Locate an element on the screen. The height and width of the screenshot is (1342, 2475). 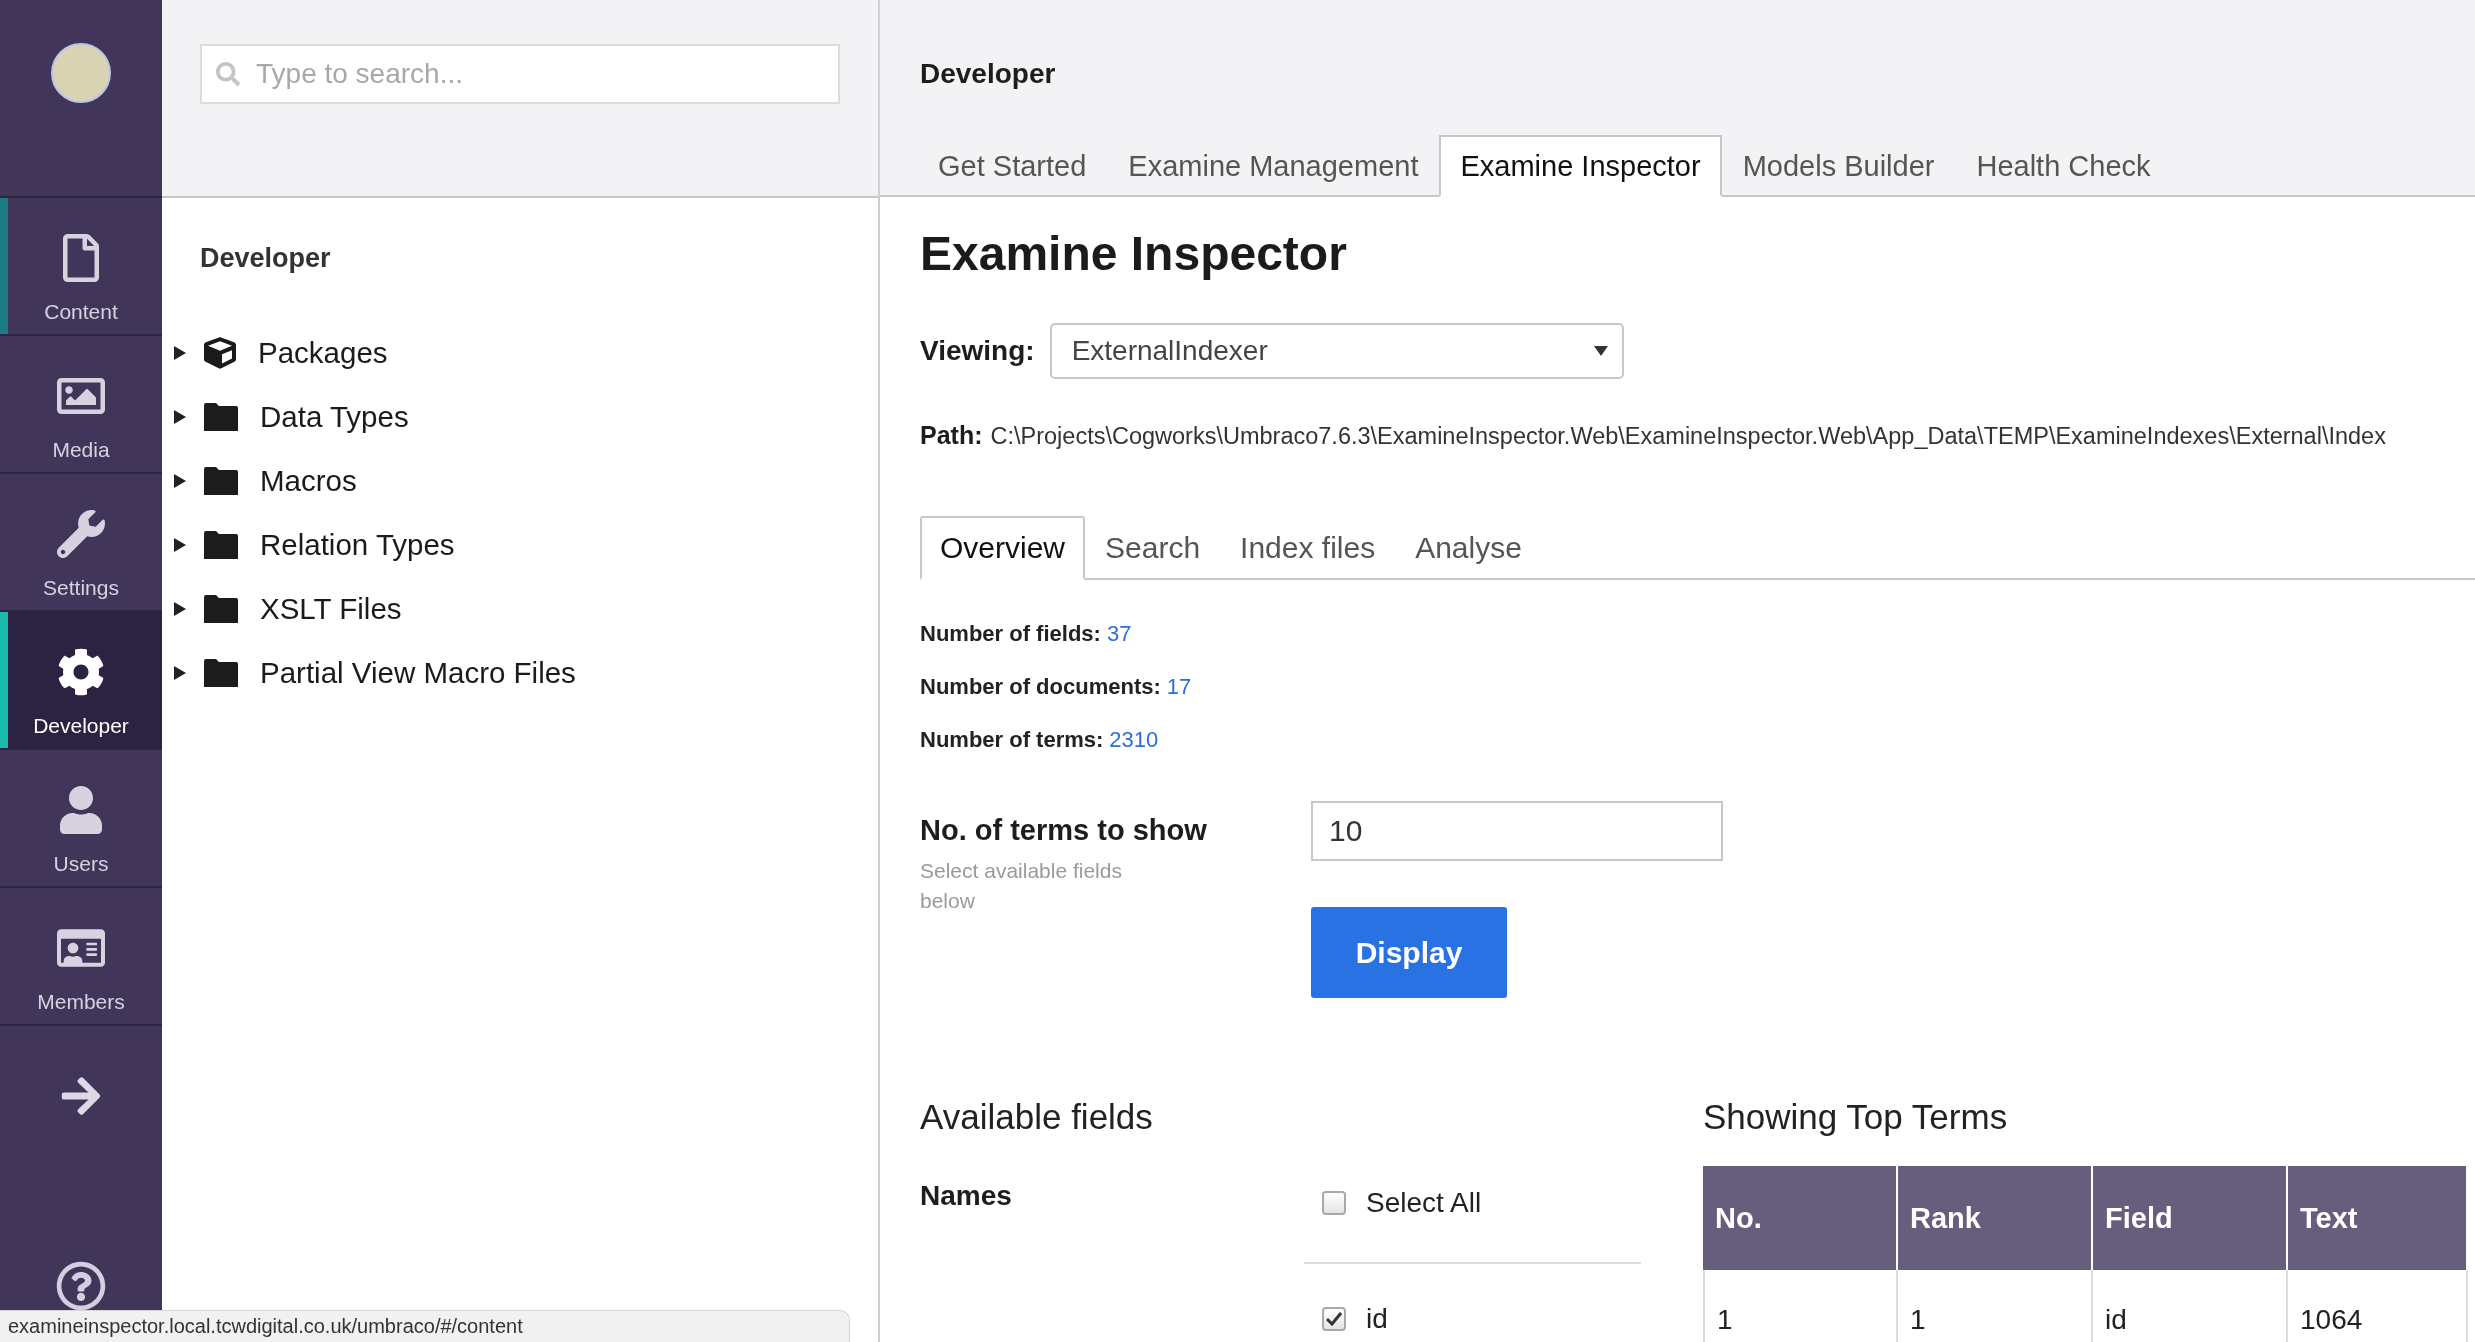
tree-item: Relation Types is located at coordinates (329, 545).